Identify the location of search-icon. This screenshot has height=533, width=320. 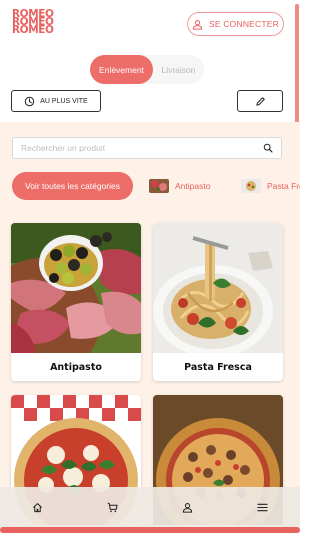
(268, 148).